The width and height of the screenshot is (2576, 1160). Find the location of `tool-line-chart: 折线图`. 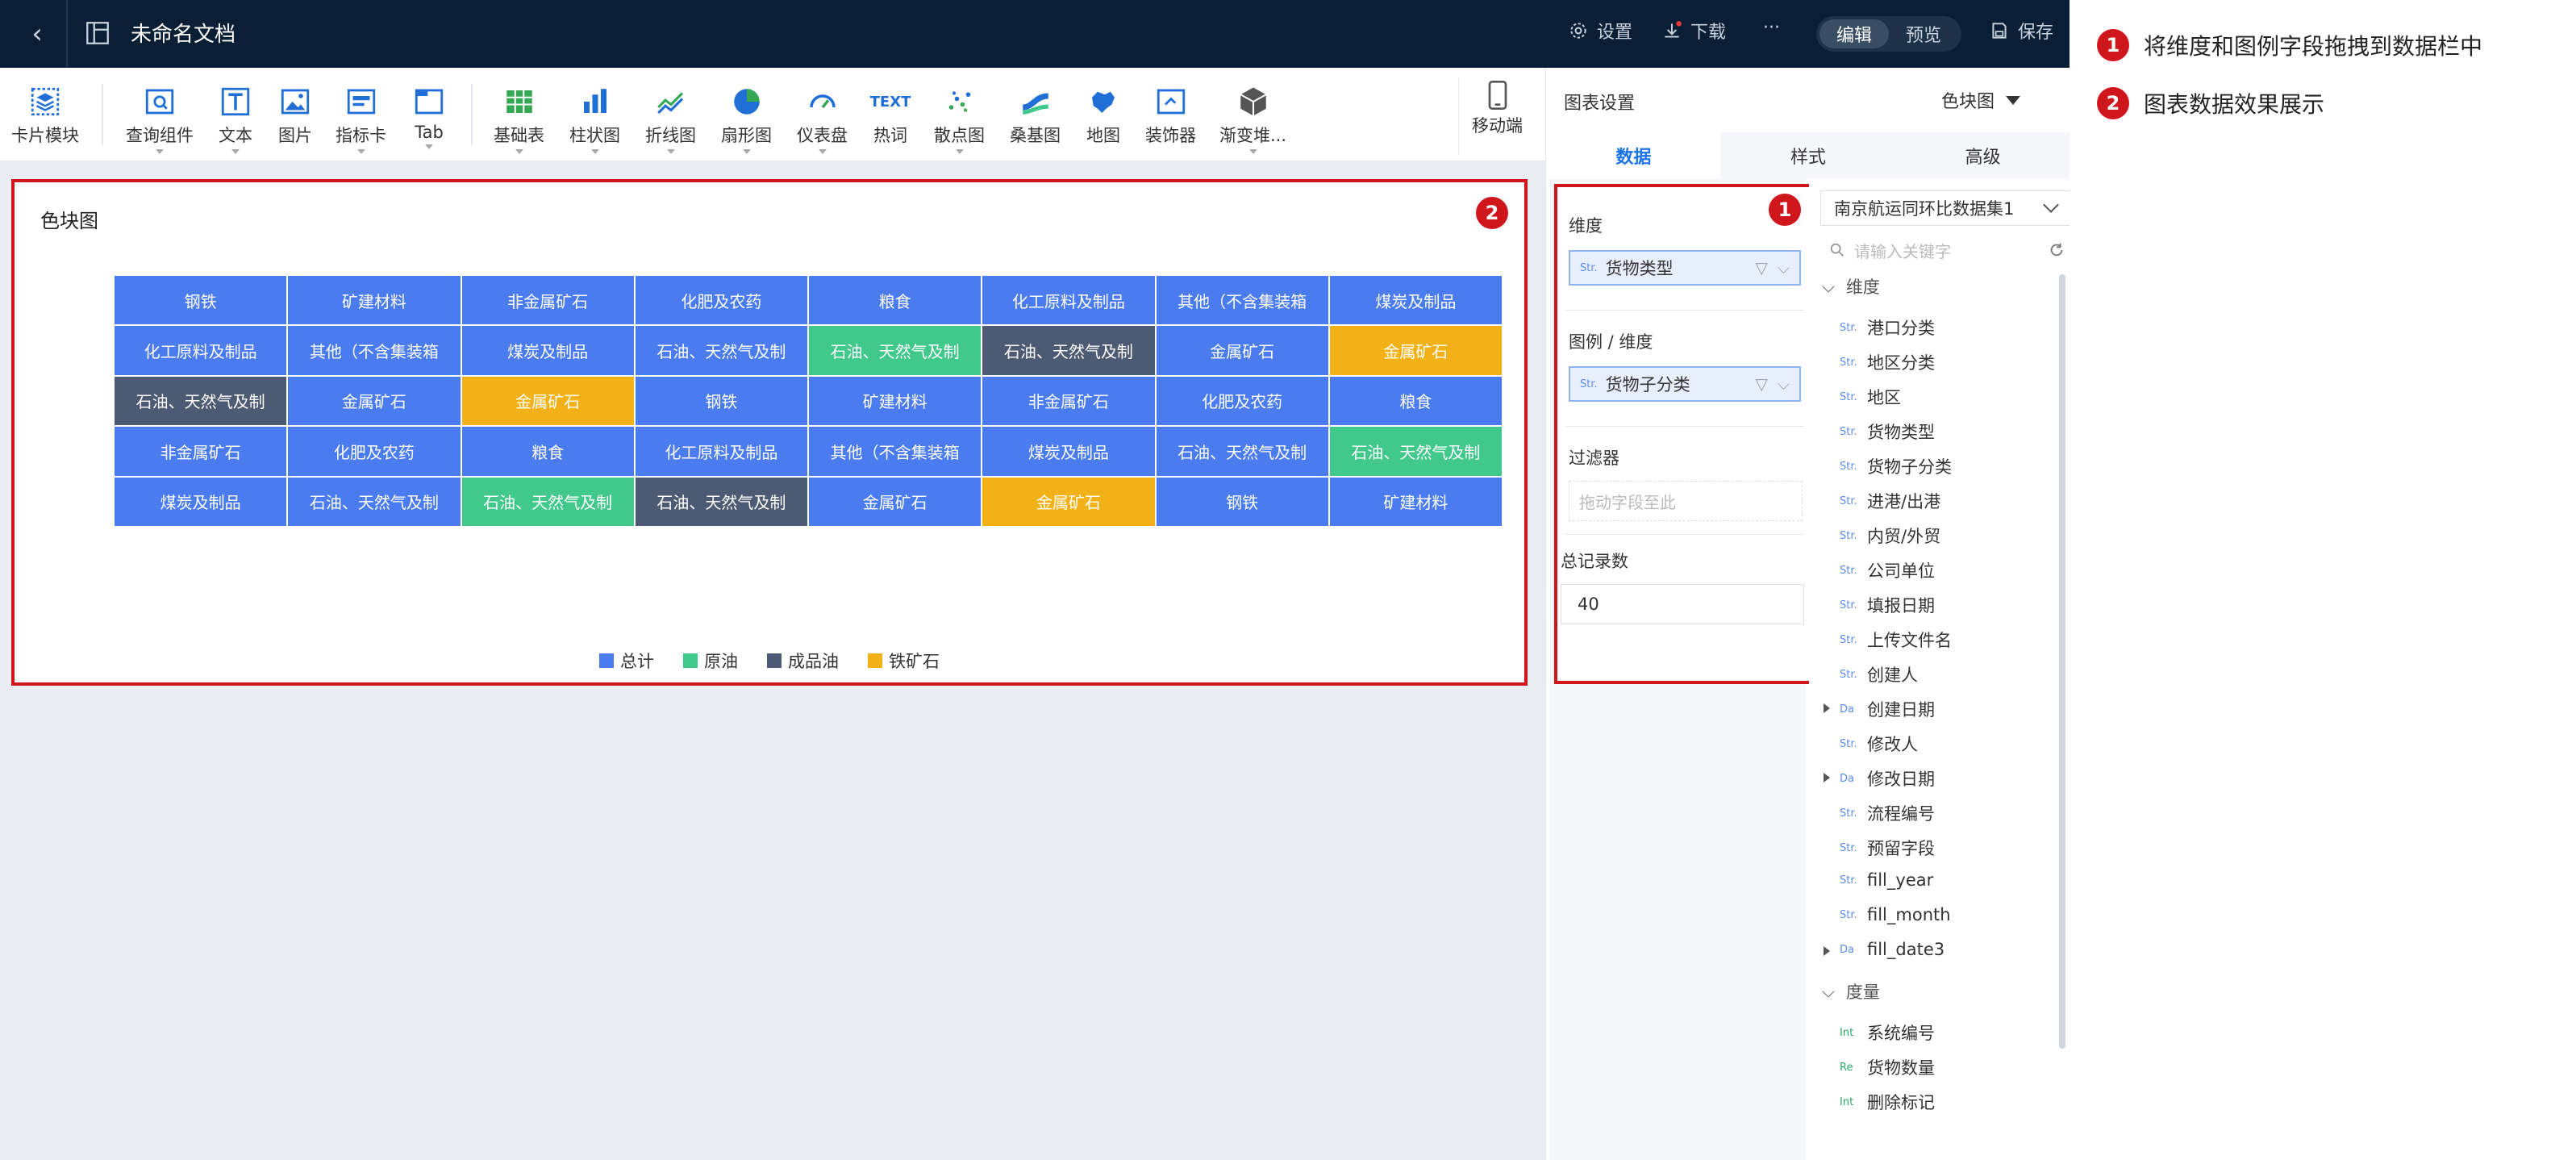

tool-line-chart: 折线图 is located at coordinates (670, 119).